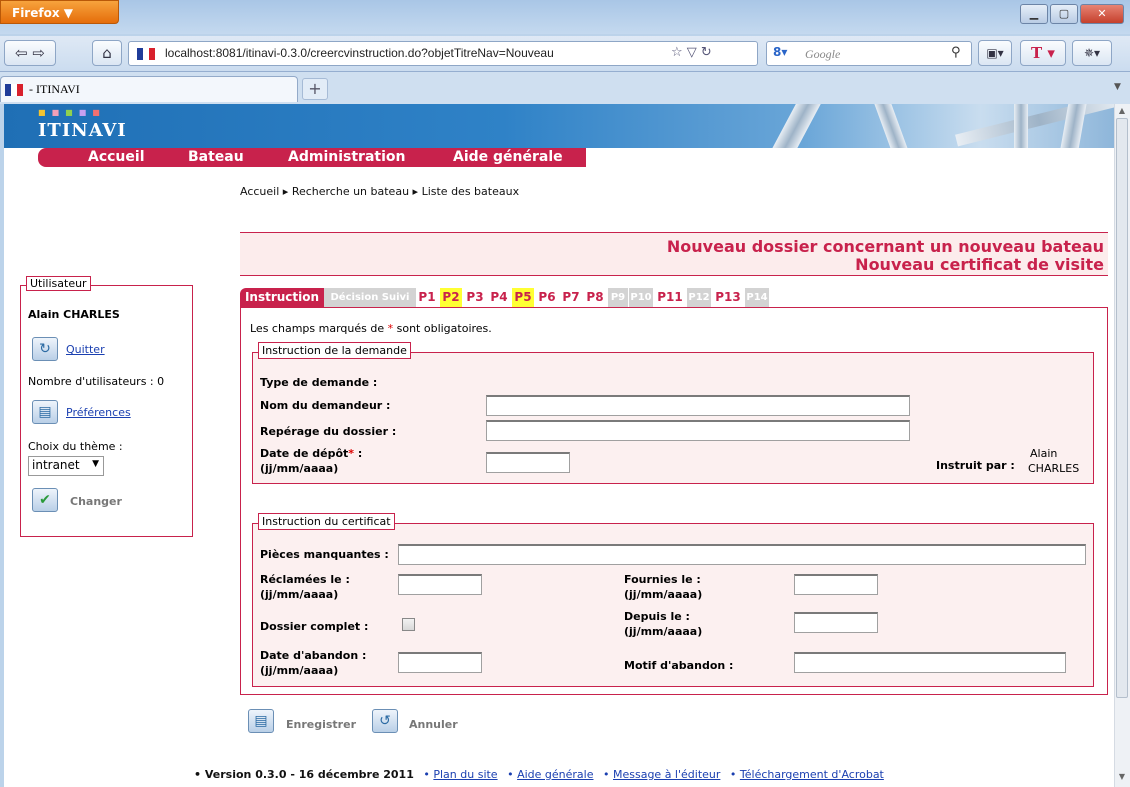  Describe the element at coordinates (98, 412) in the screenshot. I see `preferences-link: Préférences` at that location.